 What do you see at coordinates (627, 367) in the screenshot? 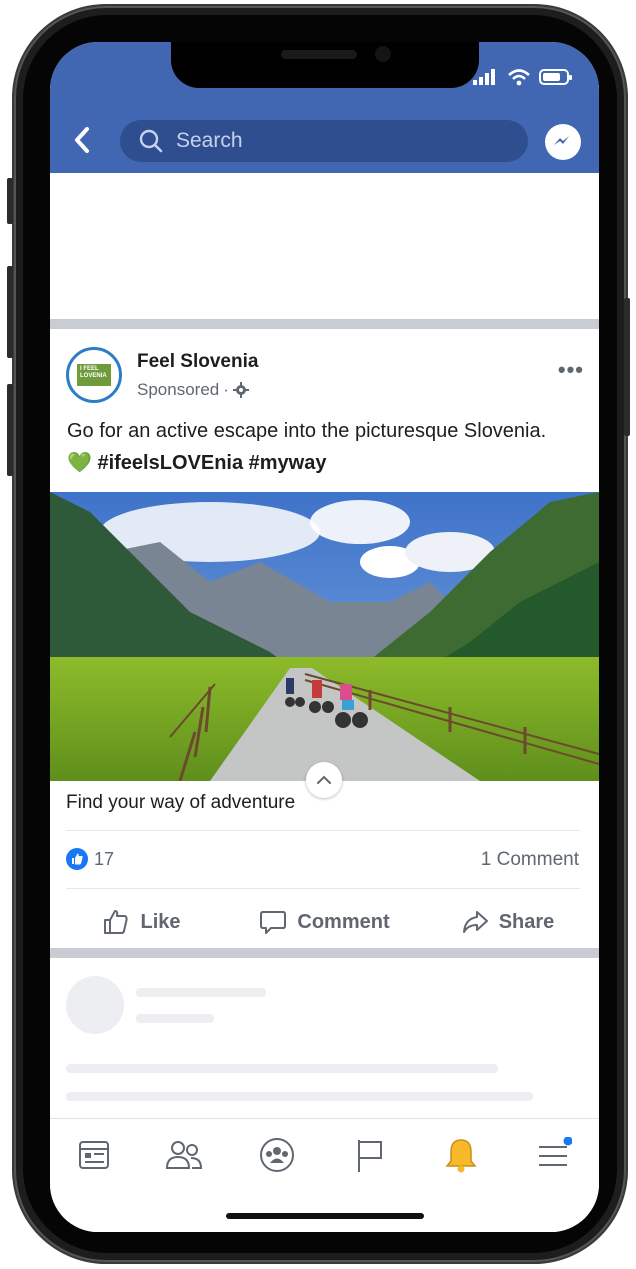
I see `power-button` at bounding box center [627, 367].